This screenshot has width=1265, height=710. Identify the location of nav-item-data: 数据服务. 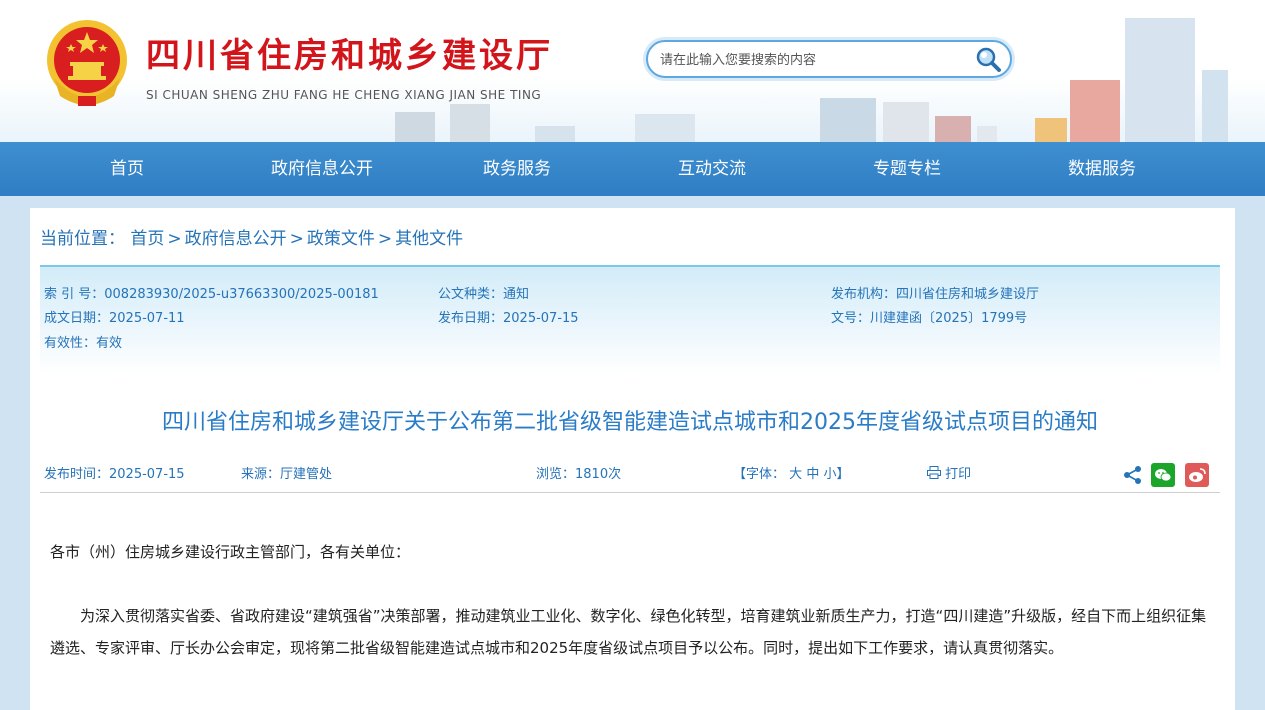
(1102, 169).